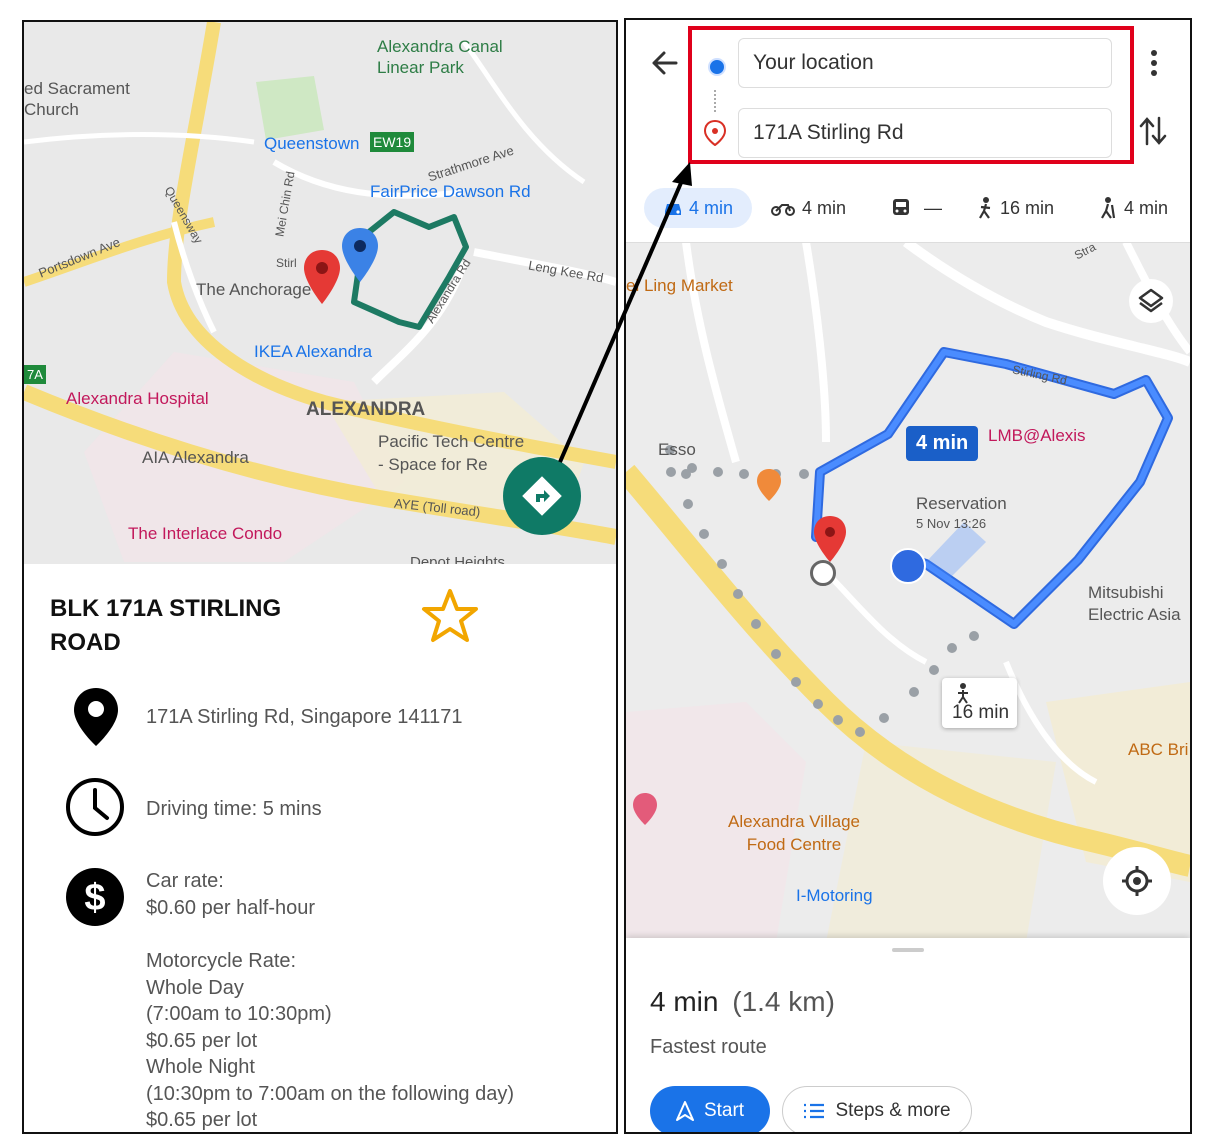 The height and width of the screenshot is (1141, 1214). I want to click on mode-transit-tab: —, so click(916, 208).